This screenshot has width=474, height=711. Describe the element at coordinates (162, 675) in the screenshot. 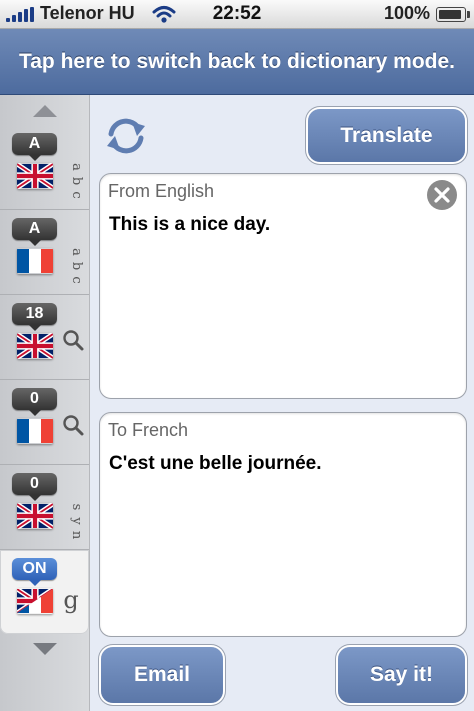

I see `email-button: Email` at that location.